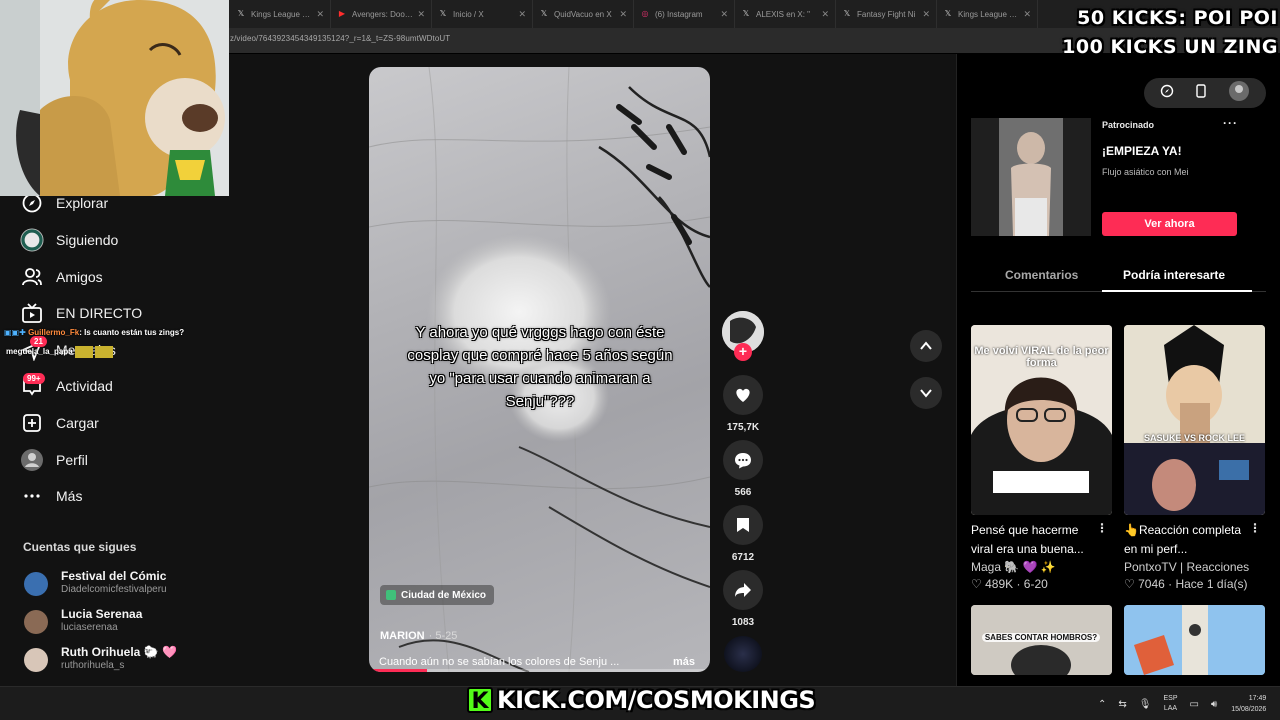 The image size is (1280, 720). I want to click on sidebar-item-mas: Más, so click(51, 496).